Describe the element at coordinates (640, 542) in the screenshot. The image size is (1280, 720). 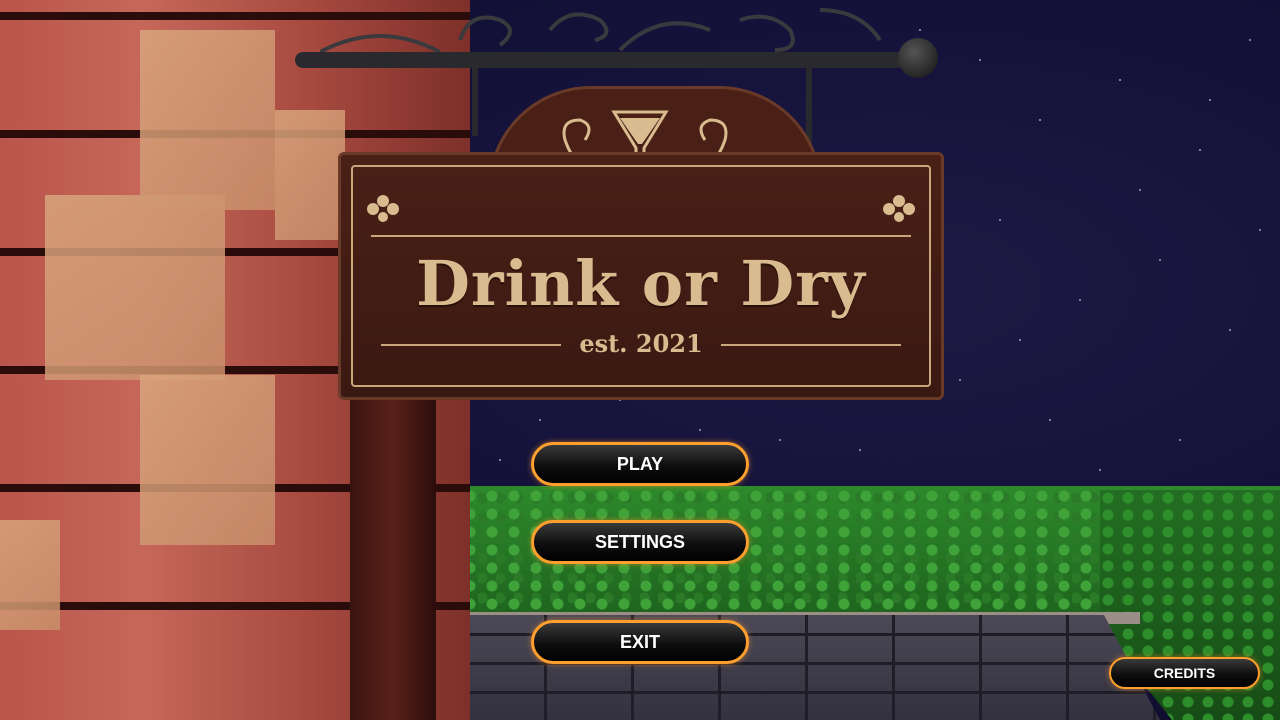
I see `settings-button: SETTINGS` at that location.